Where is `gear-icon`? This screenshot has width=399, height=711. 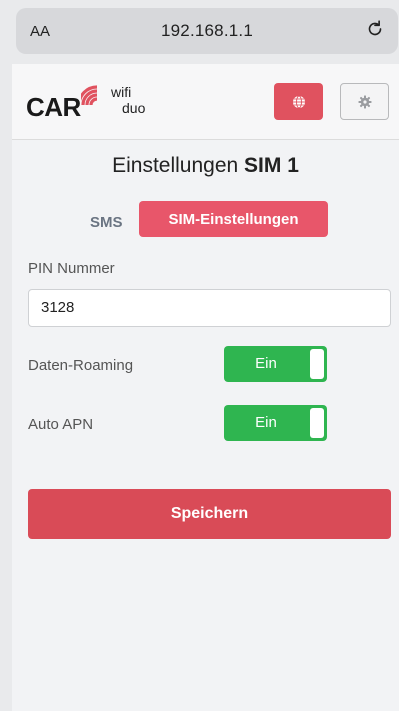
gear-icon is located at coordinates (364, 101).